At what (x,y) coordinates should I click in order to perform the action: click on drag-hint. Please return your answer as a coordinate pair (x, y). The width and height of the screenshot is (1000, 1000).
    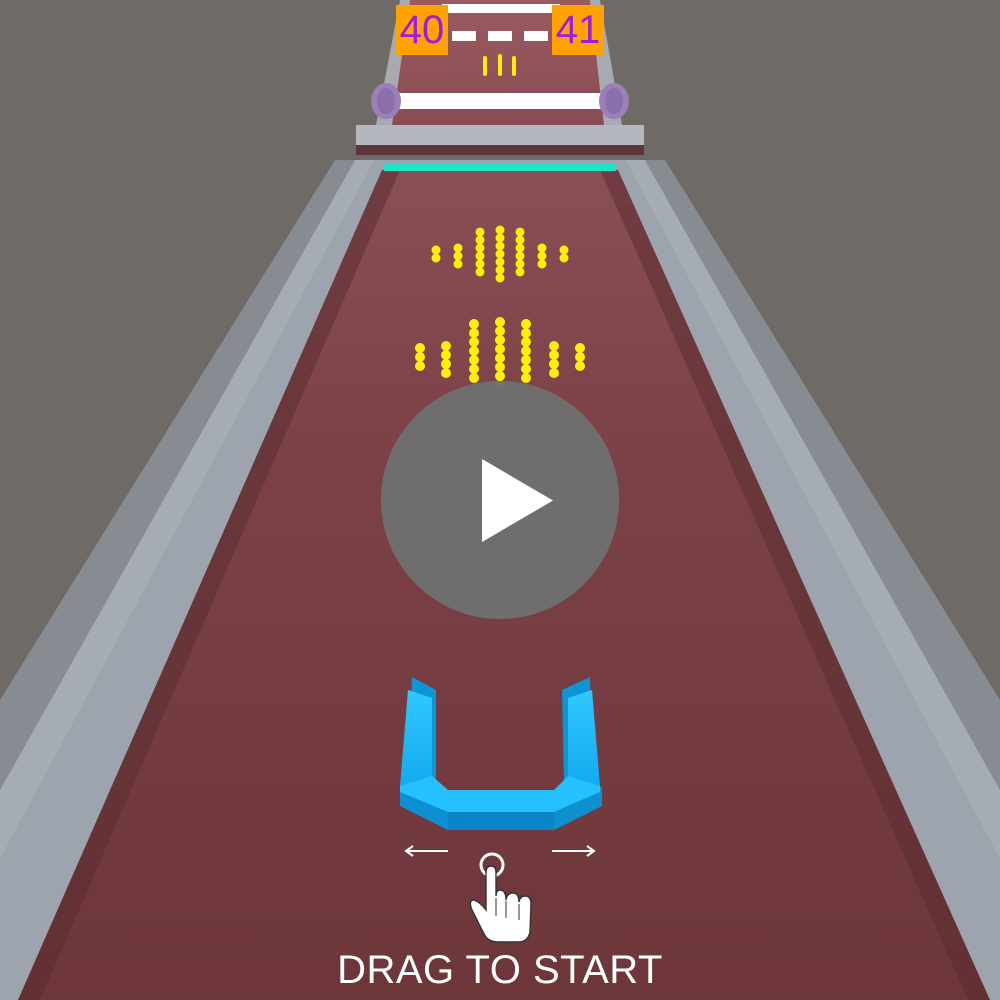
    Looking at the image, I should click on (500, 894).